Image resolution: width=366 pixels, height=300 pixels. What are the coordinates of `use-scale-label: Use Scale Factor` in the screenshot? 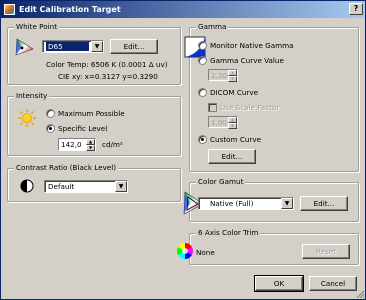 It's located at (249, 107).